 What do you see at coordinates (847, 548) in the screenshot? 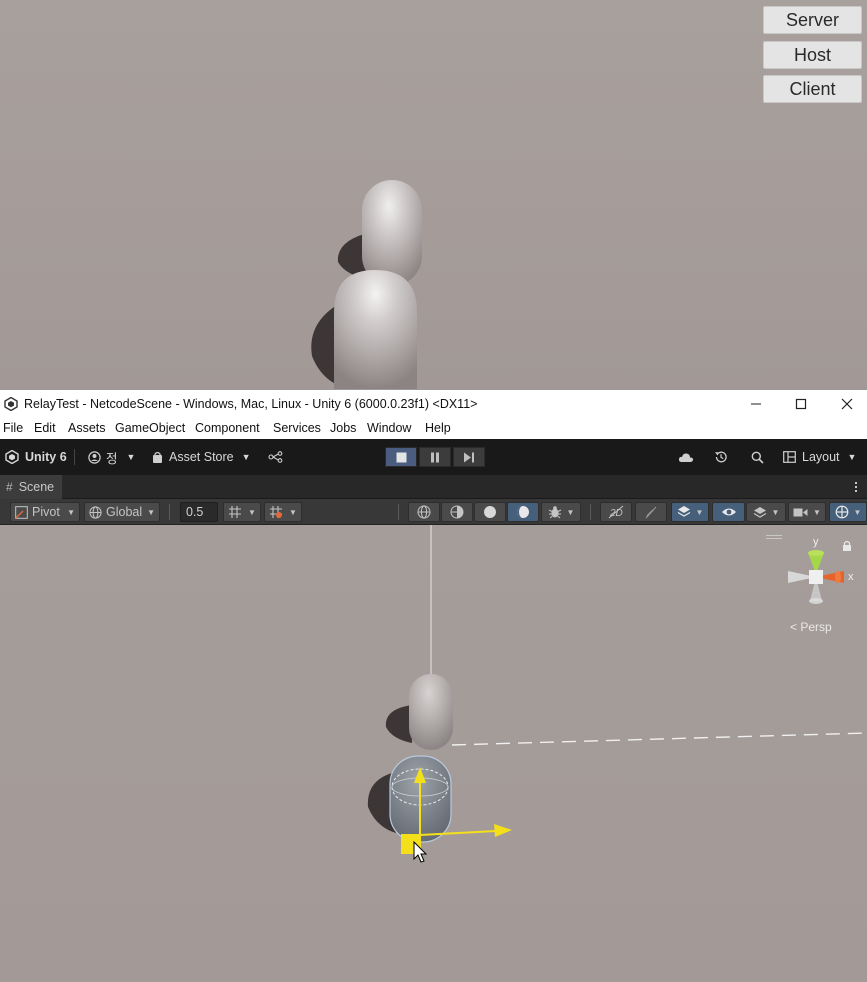
I see `lock-icon` at bounding box center [847, 548].